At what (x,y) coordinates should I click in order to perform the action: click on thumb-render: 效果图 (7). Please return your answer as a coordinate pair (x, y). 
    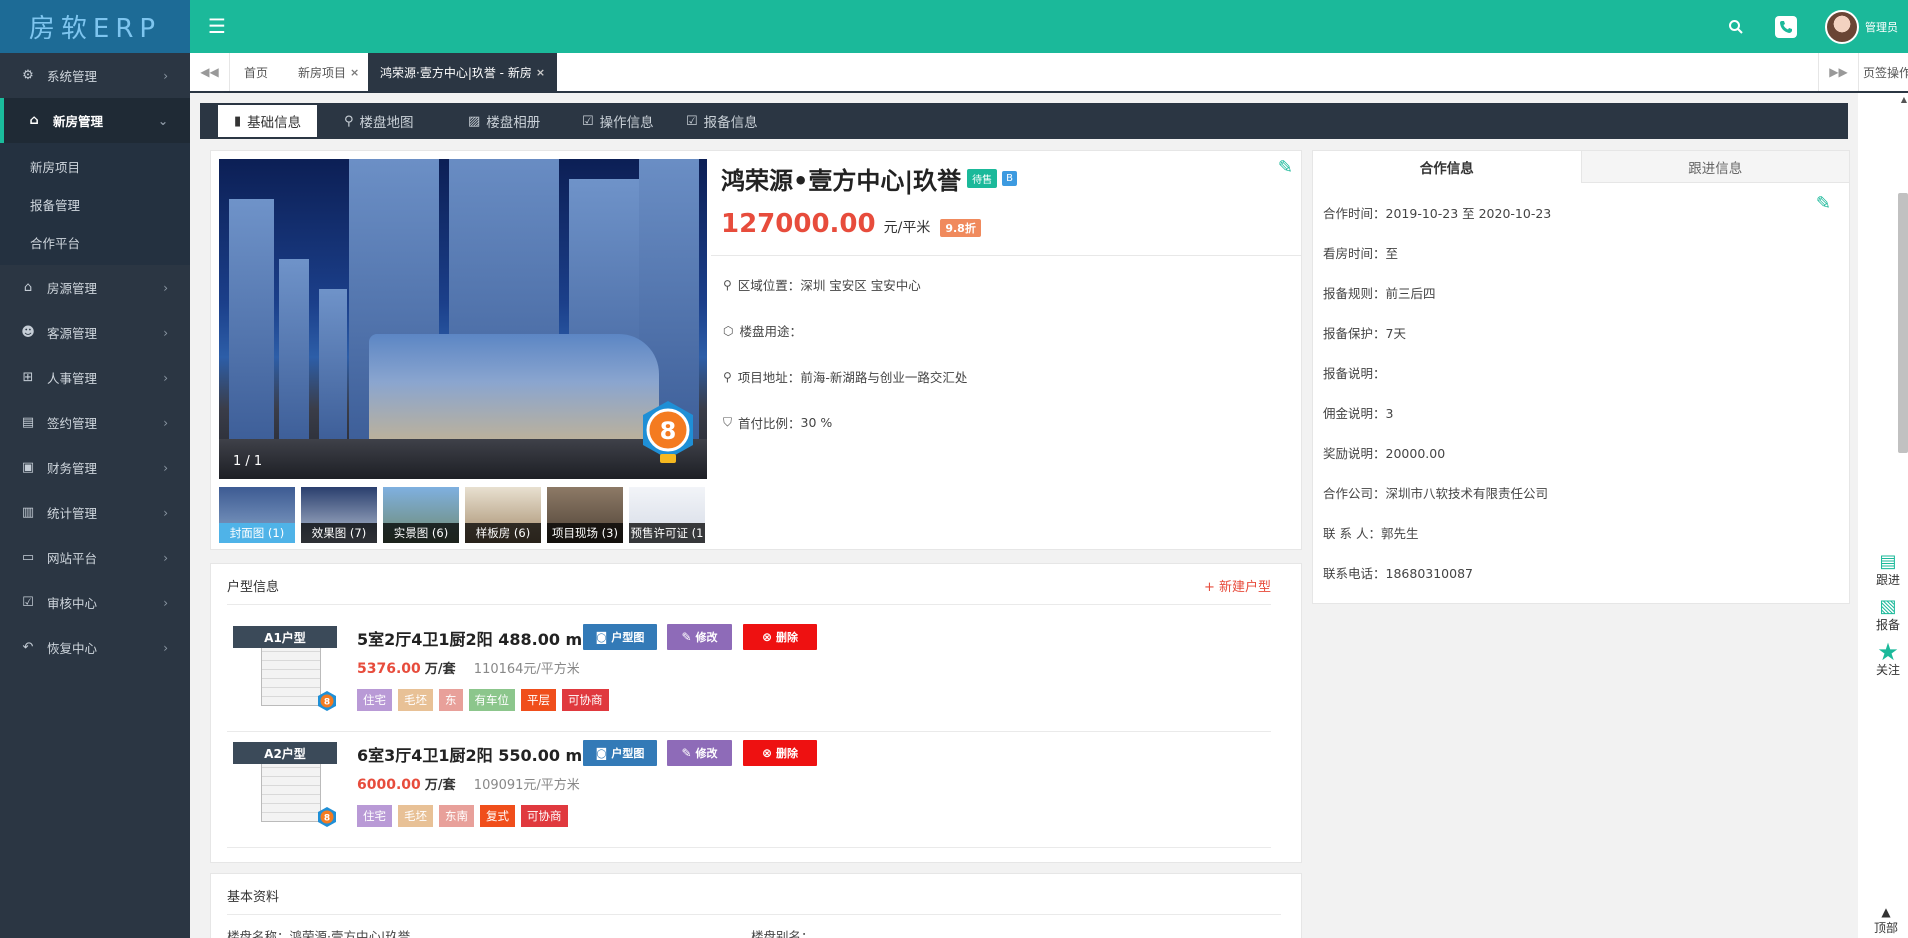
    Looking at the image, I should click on (339, 515).